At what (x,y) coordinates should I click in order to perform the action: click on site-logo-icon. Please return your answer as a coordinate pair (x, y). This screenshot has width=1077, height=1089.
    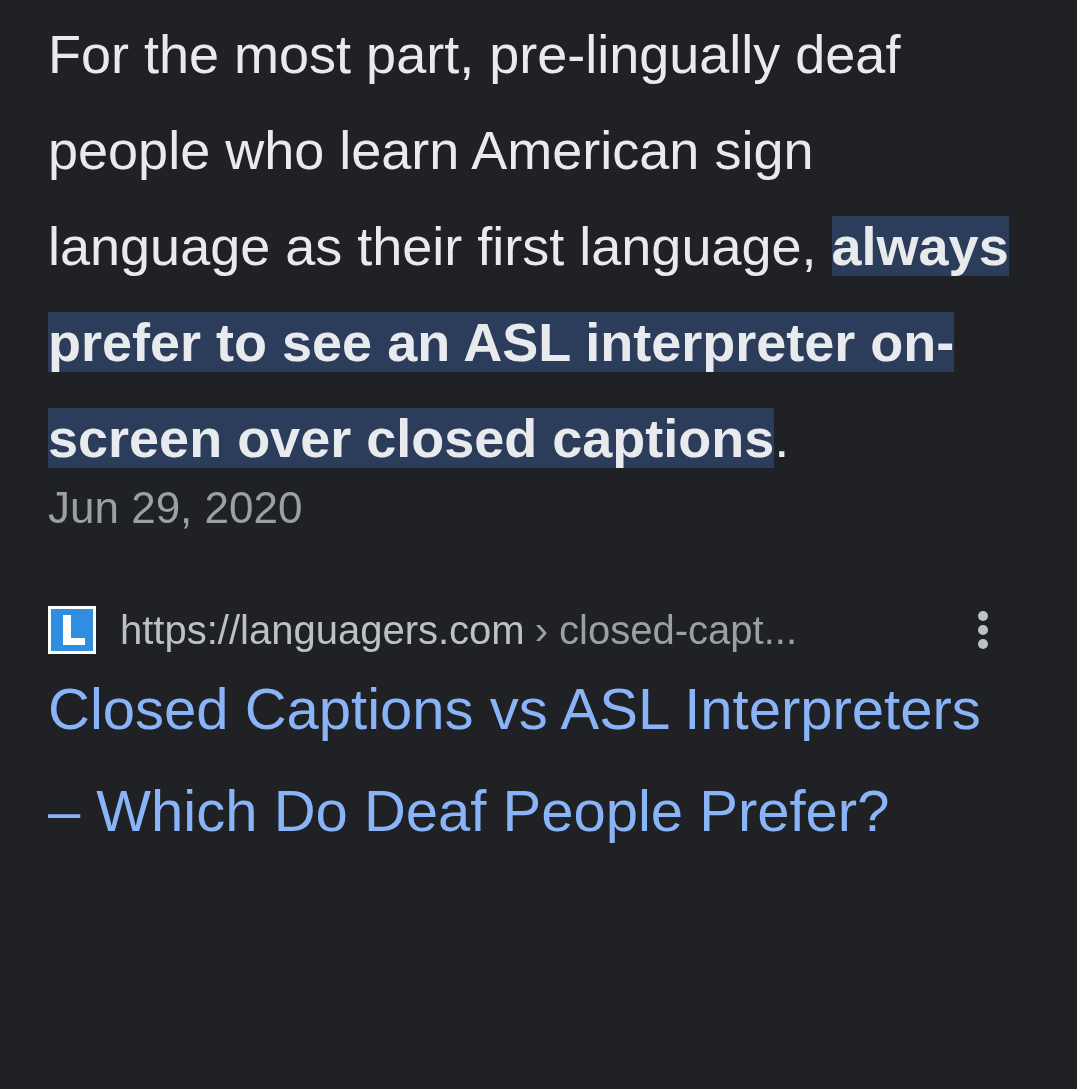
    Looking at the image, I should click on (72, 630).